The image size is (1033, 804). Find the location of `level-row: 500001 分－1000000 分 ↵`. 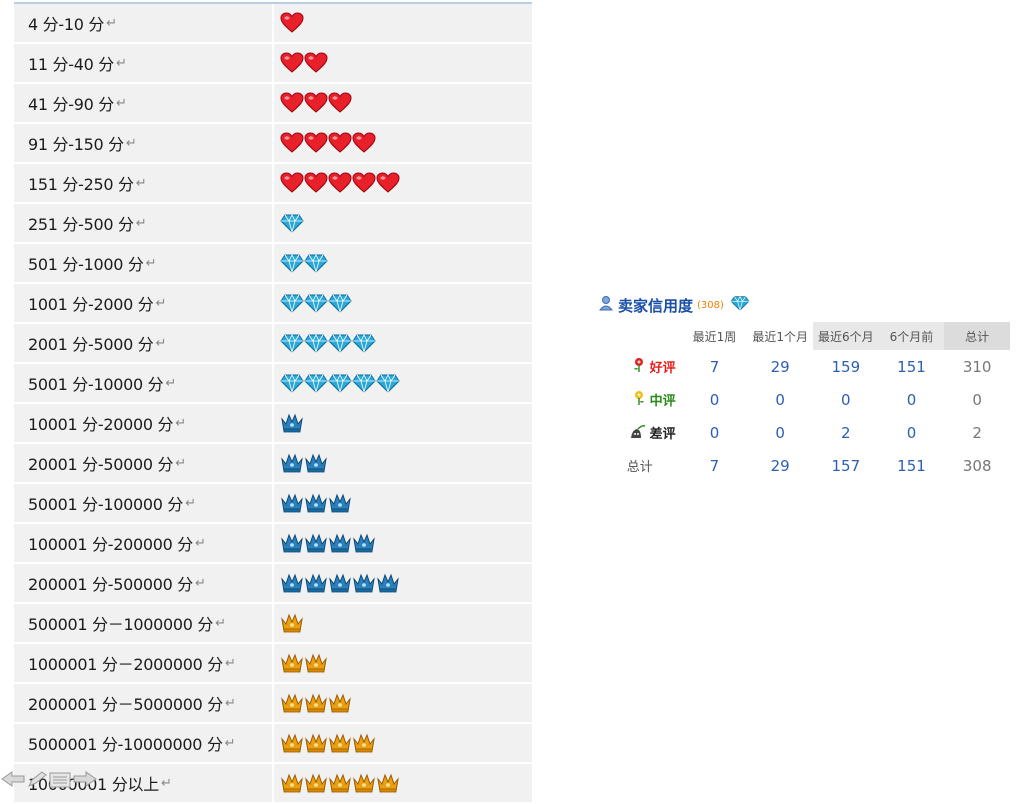

level-row: 500001 分－1000000 分 ↵ is located at coordinates (273, 623).